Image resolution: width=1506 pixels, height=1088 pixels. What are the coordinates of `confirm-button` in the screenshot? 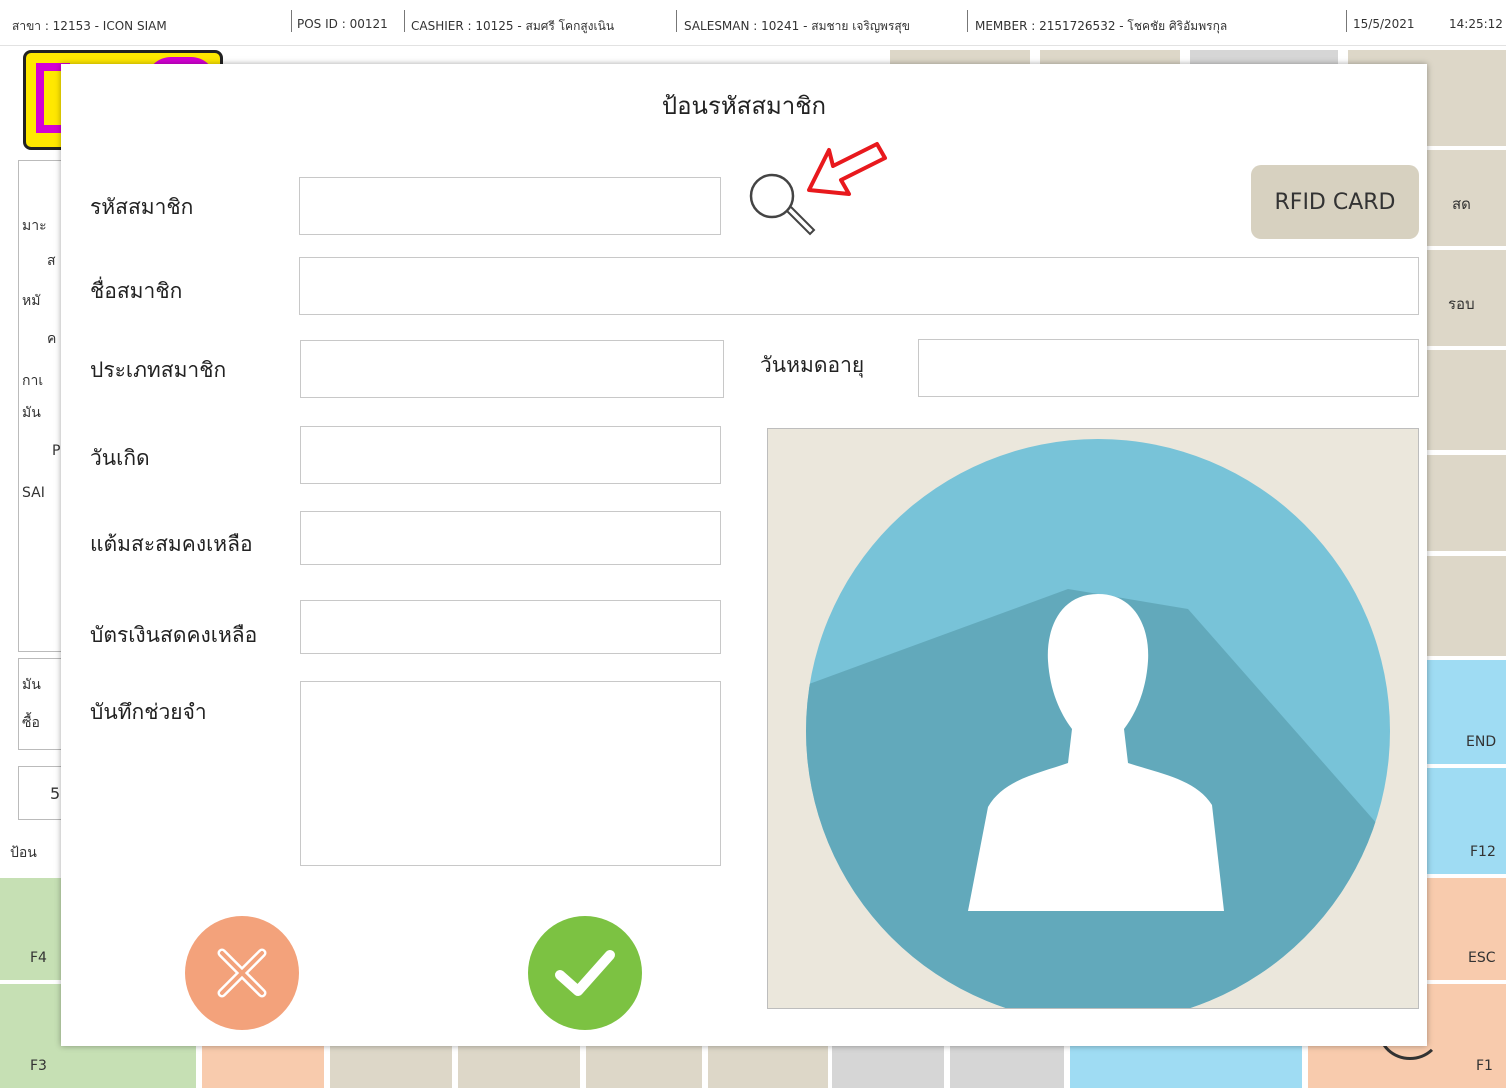 It's located at (585, 973).